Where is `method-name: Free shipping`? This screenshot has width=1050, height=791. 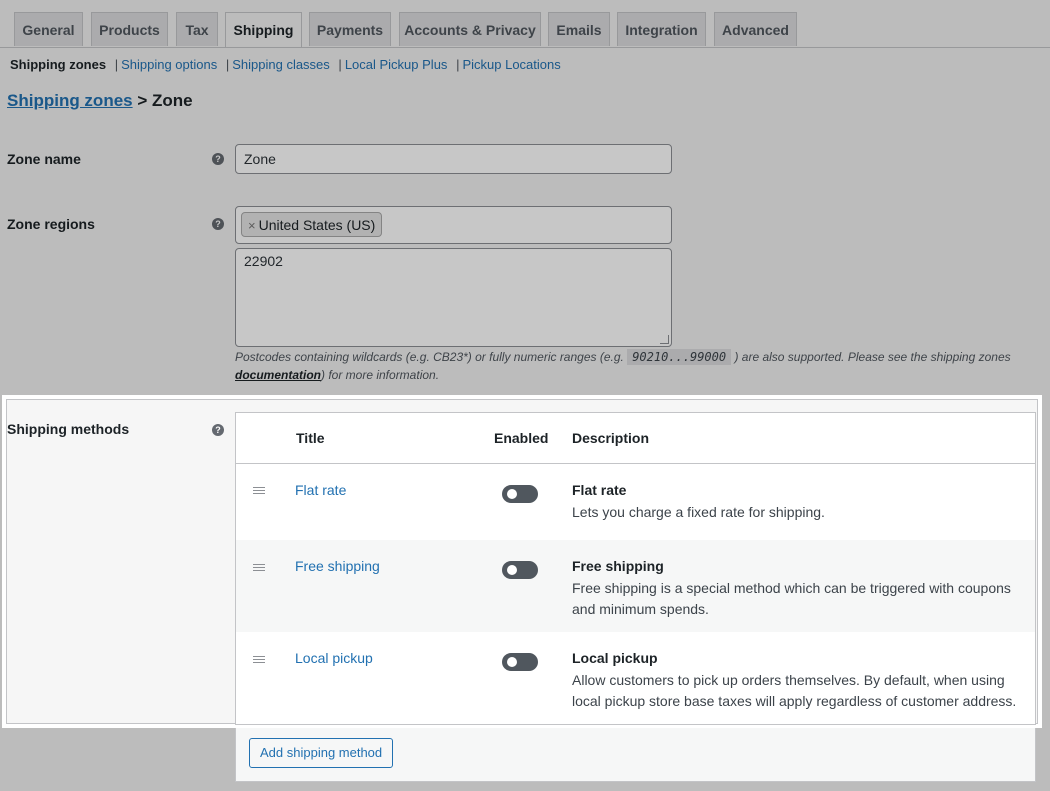 method-name: Free shipping is located at coordinates (618, 566).